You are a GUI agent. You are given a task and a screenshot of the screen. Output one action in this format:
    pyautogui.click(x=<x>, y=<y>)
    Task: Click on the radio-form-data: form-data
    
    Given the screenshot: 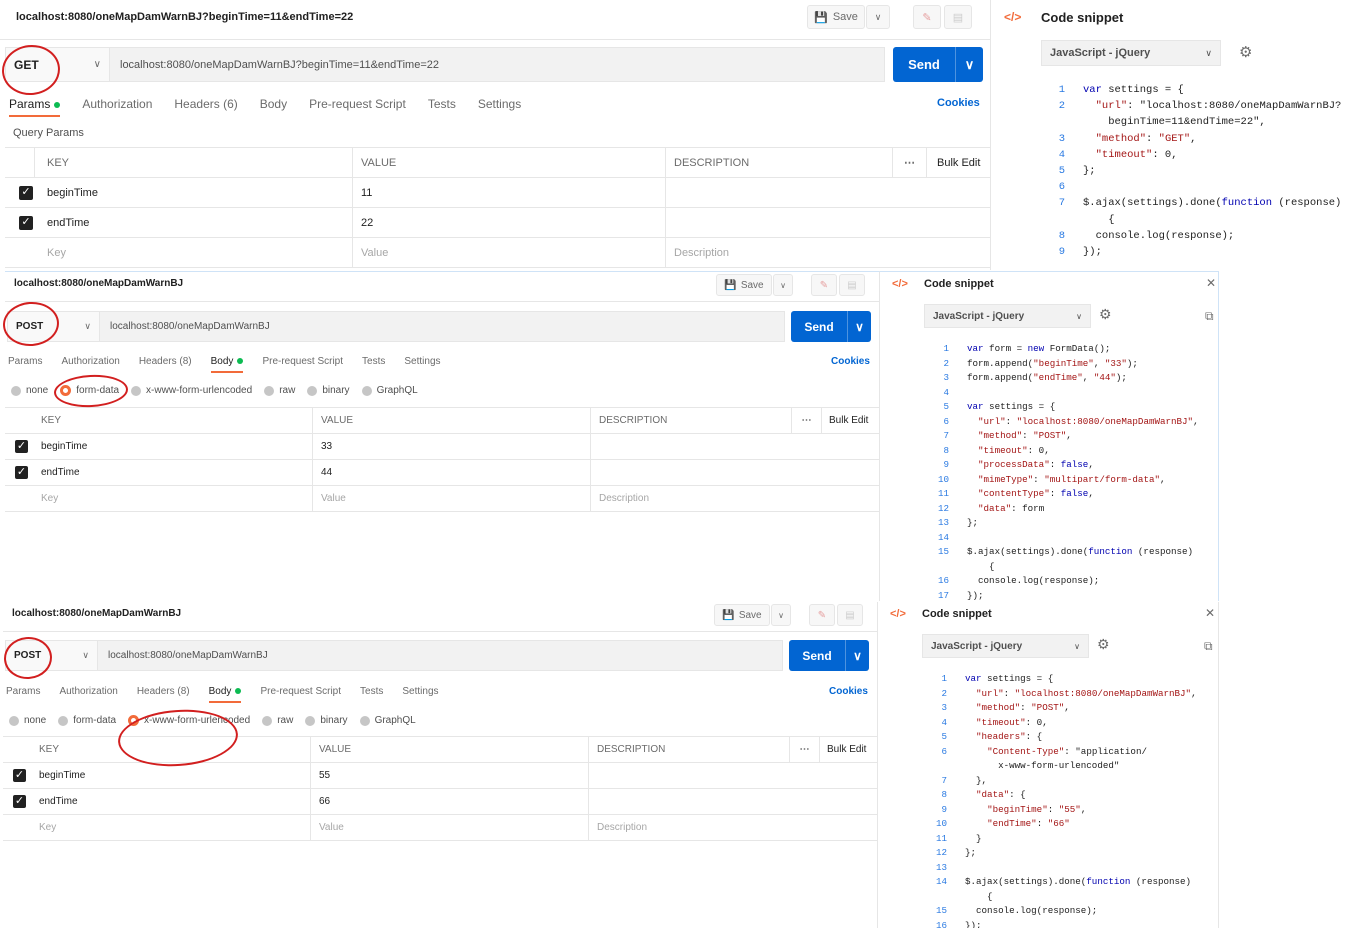 What is the action you would take?
    pyautogui.click(x=87, y=720)
    